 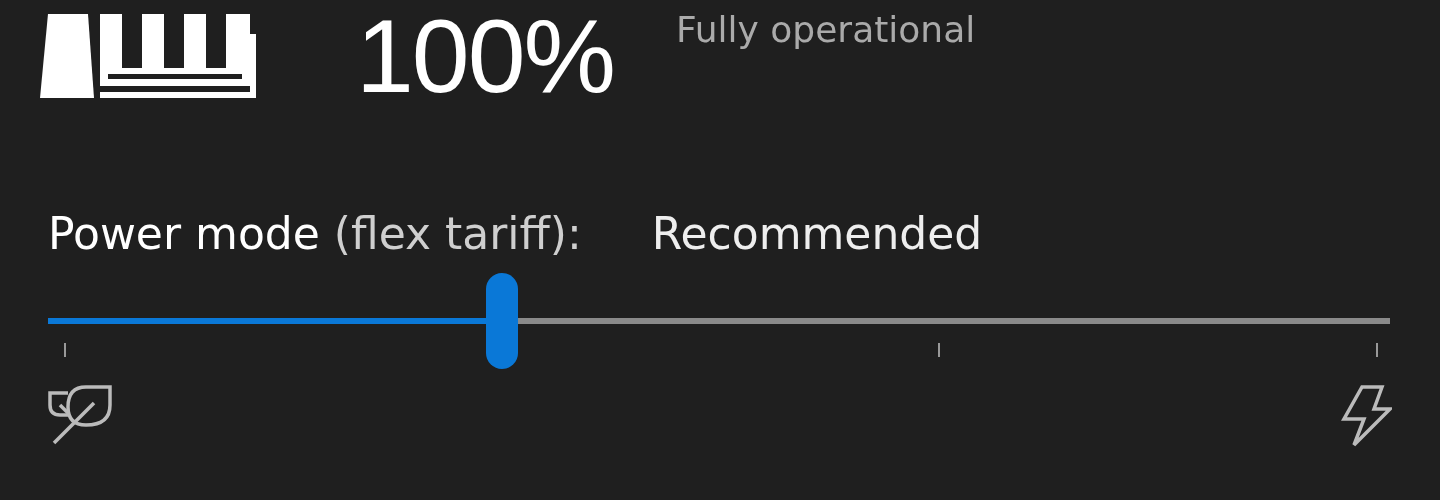 I want to click on percentage-value: 100%, so click(x=485, y=56).